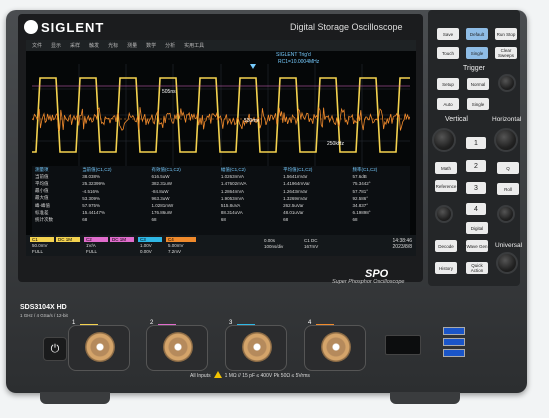 Image resolution: width=549 pixels, height=418 pixels. Describe the element at coordinates (478, 104) in the screenshot. I see `trigger-single-button: Single` at that location.